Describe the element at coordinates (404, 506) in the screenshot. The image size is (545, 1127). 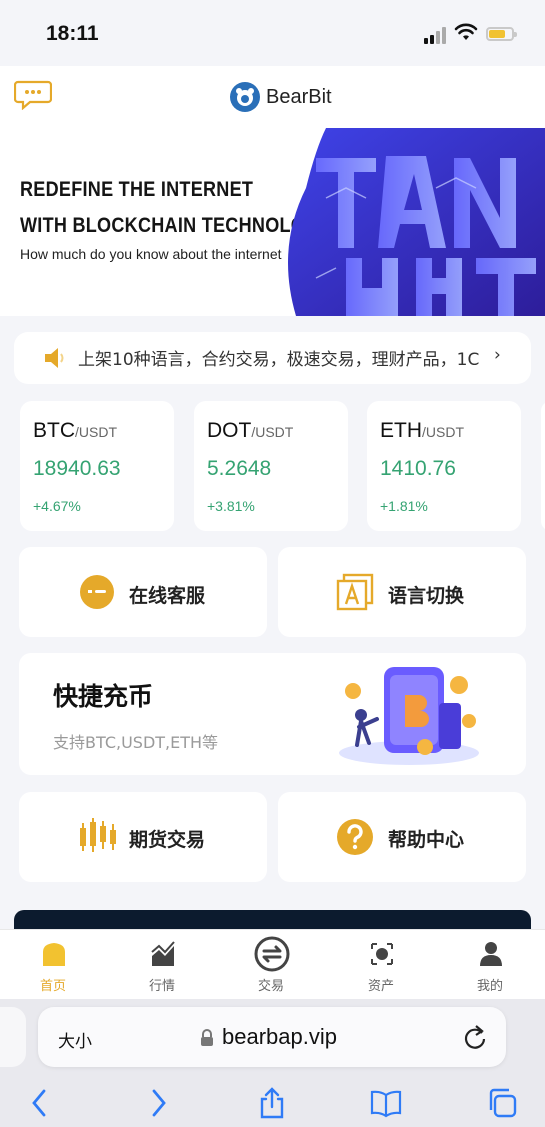
I see `ticker-change: +1.81%` at that location.